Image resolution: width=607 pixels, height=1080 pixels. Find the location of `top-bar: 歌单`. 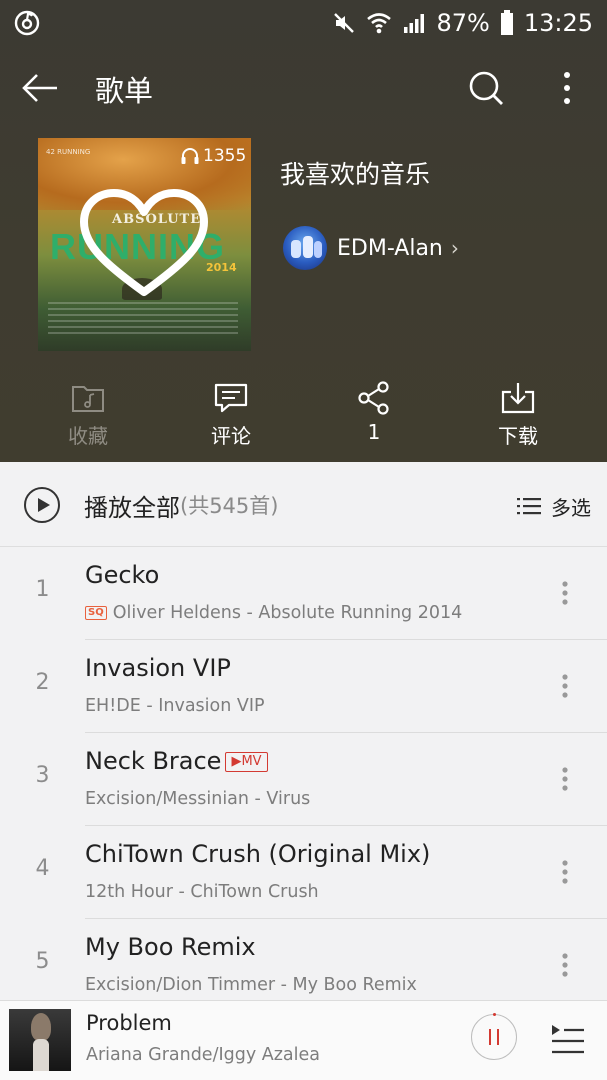

top-bar: 歌单 is located at coordinates (303, 88).